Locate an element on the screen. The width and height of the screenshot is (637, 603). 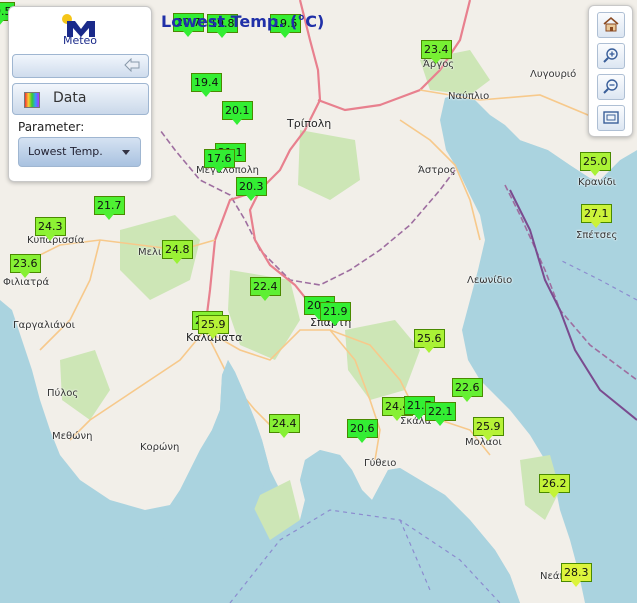
place-label-tripoli: Τρίπολη is located at coordinates (309, 123).